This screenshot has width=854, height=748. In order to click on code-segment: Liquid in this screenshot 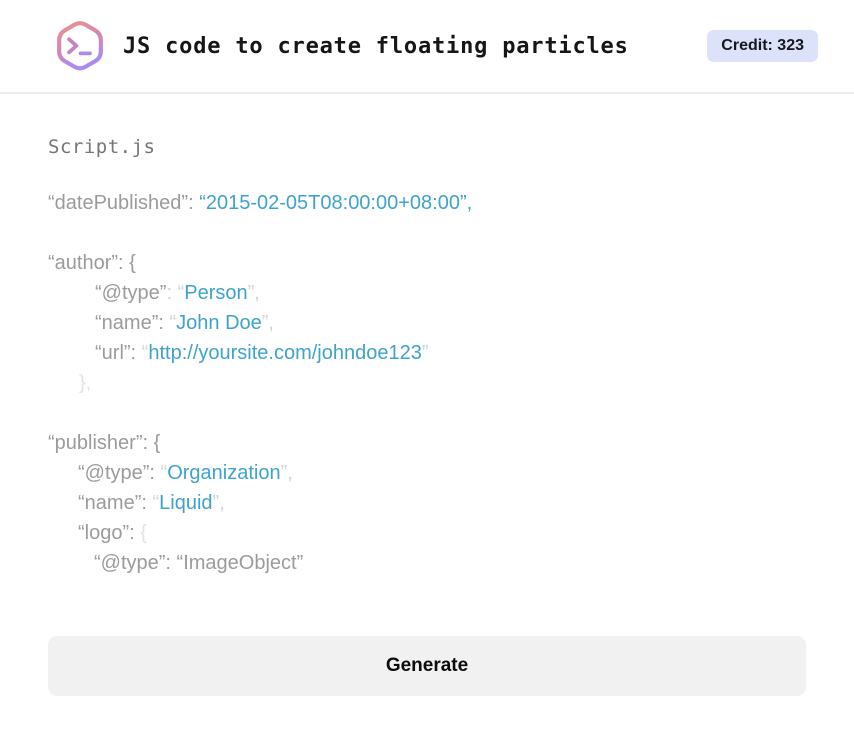, I will do `click(186, 503)`.